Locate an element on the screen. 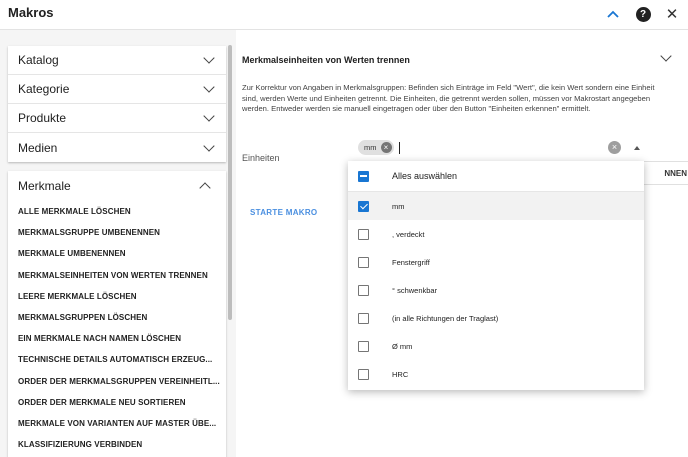 This screenshot has width=688, height=457. macro-item: ALLE MERKMALE LÖSCHEN is located at coordinates (117, 211).